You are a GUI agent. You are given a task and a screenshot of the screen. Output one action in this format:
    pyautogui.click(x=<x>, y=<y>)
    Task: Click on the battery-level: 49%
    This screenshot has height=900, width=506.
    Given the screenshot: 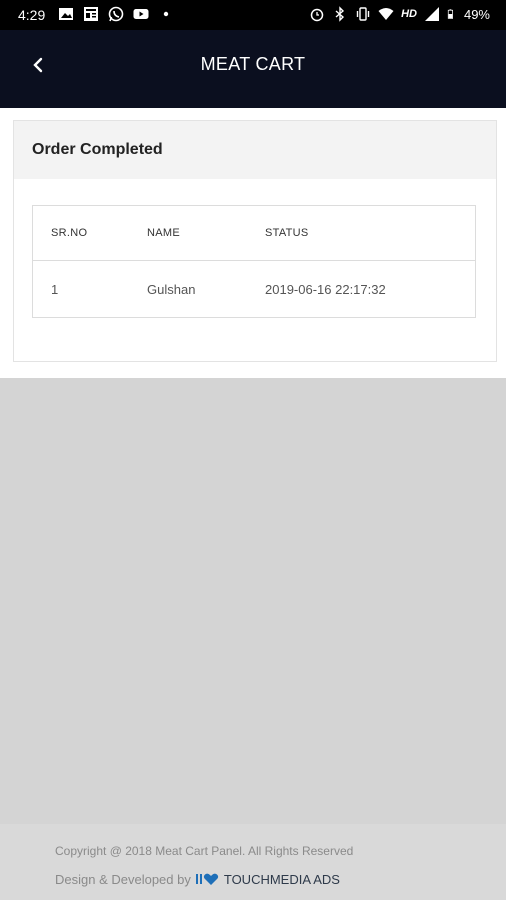 What is the action you would take?
    pyautogui.click(x=476, y=14)
    